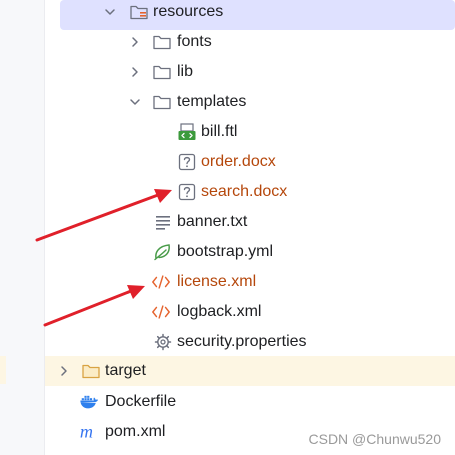 The width and height of the screenshot is (455, 455). I want to click on left-gutter, so click(22, 227).